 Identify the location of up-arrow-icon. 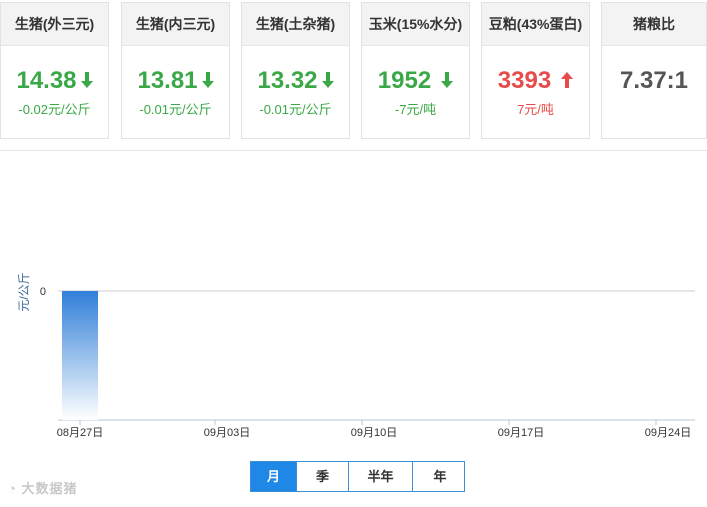
(567, 79).